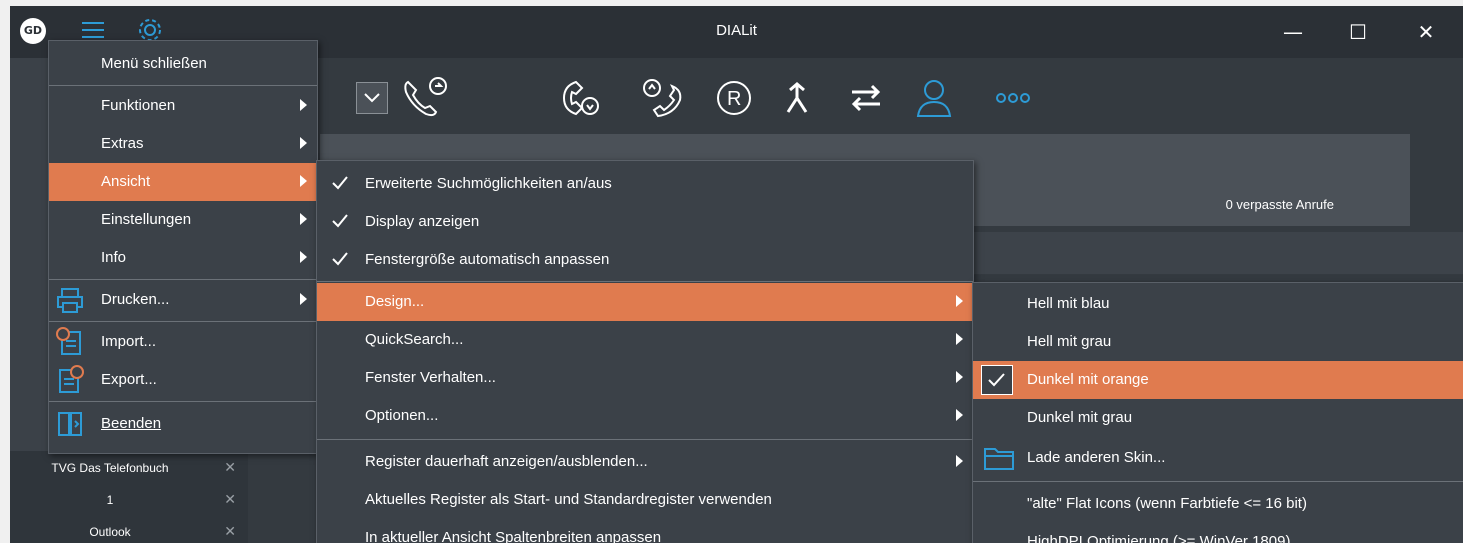 The image size is (1463, 543). What do you see at coordinates (146, 219) in the screenshot?
I see `menu-item-label: Einstellungen` at bounding box center [146, 219].